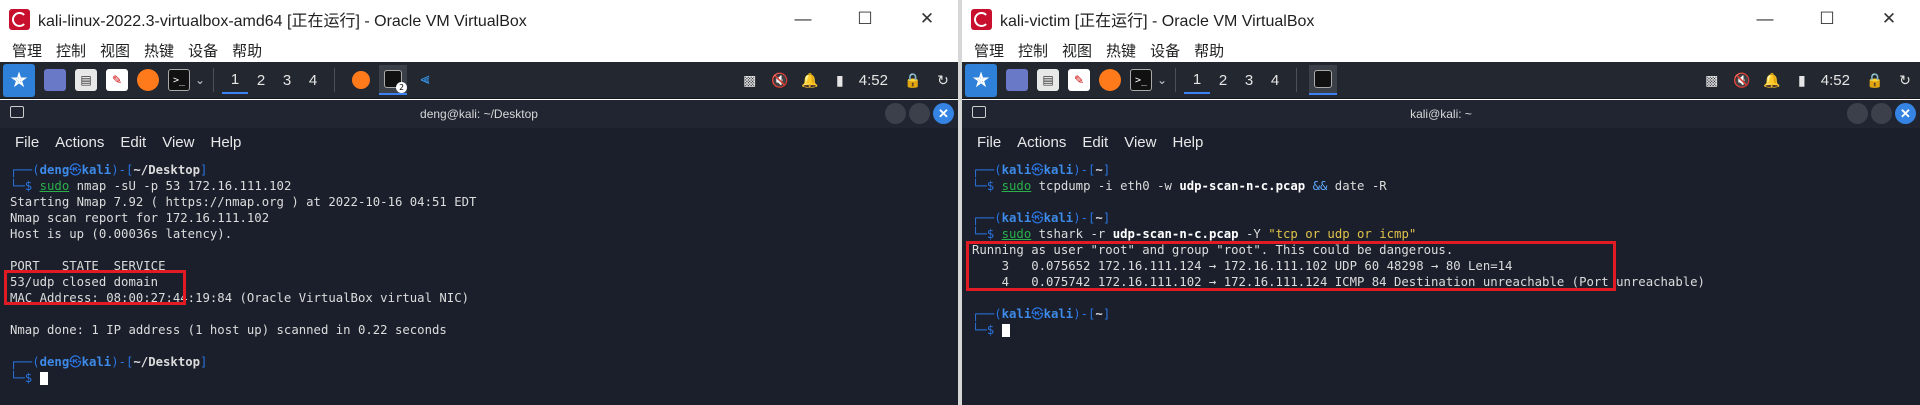 The height and width of the screenshot is (405, 1920). What do you see at coordinates (393, 80) in the screenshot?
I see `task-terminal: 2` at bounding box center [393, 80].